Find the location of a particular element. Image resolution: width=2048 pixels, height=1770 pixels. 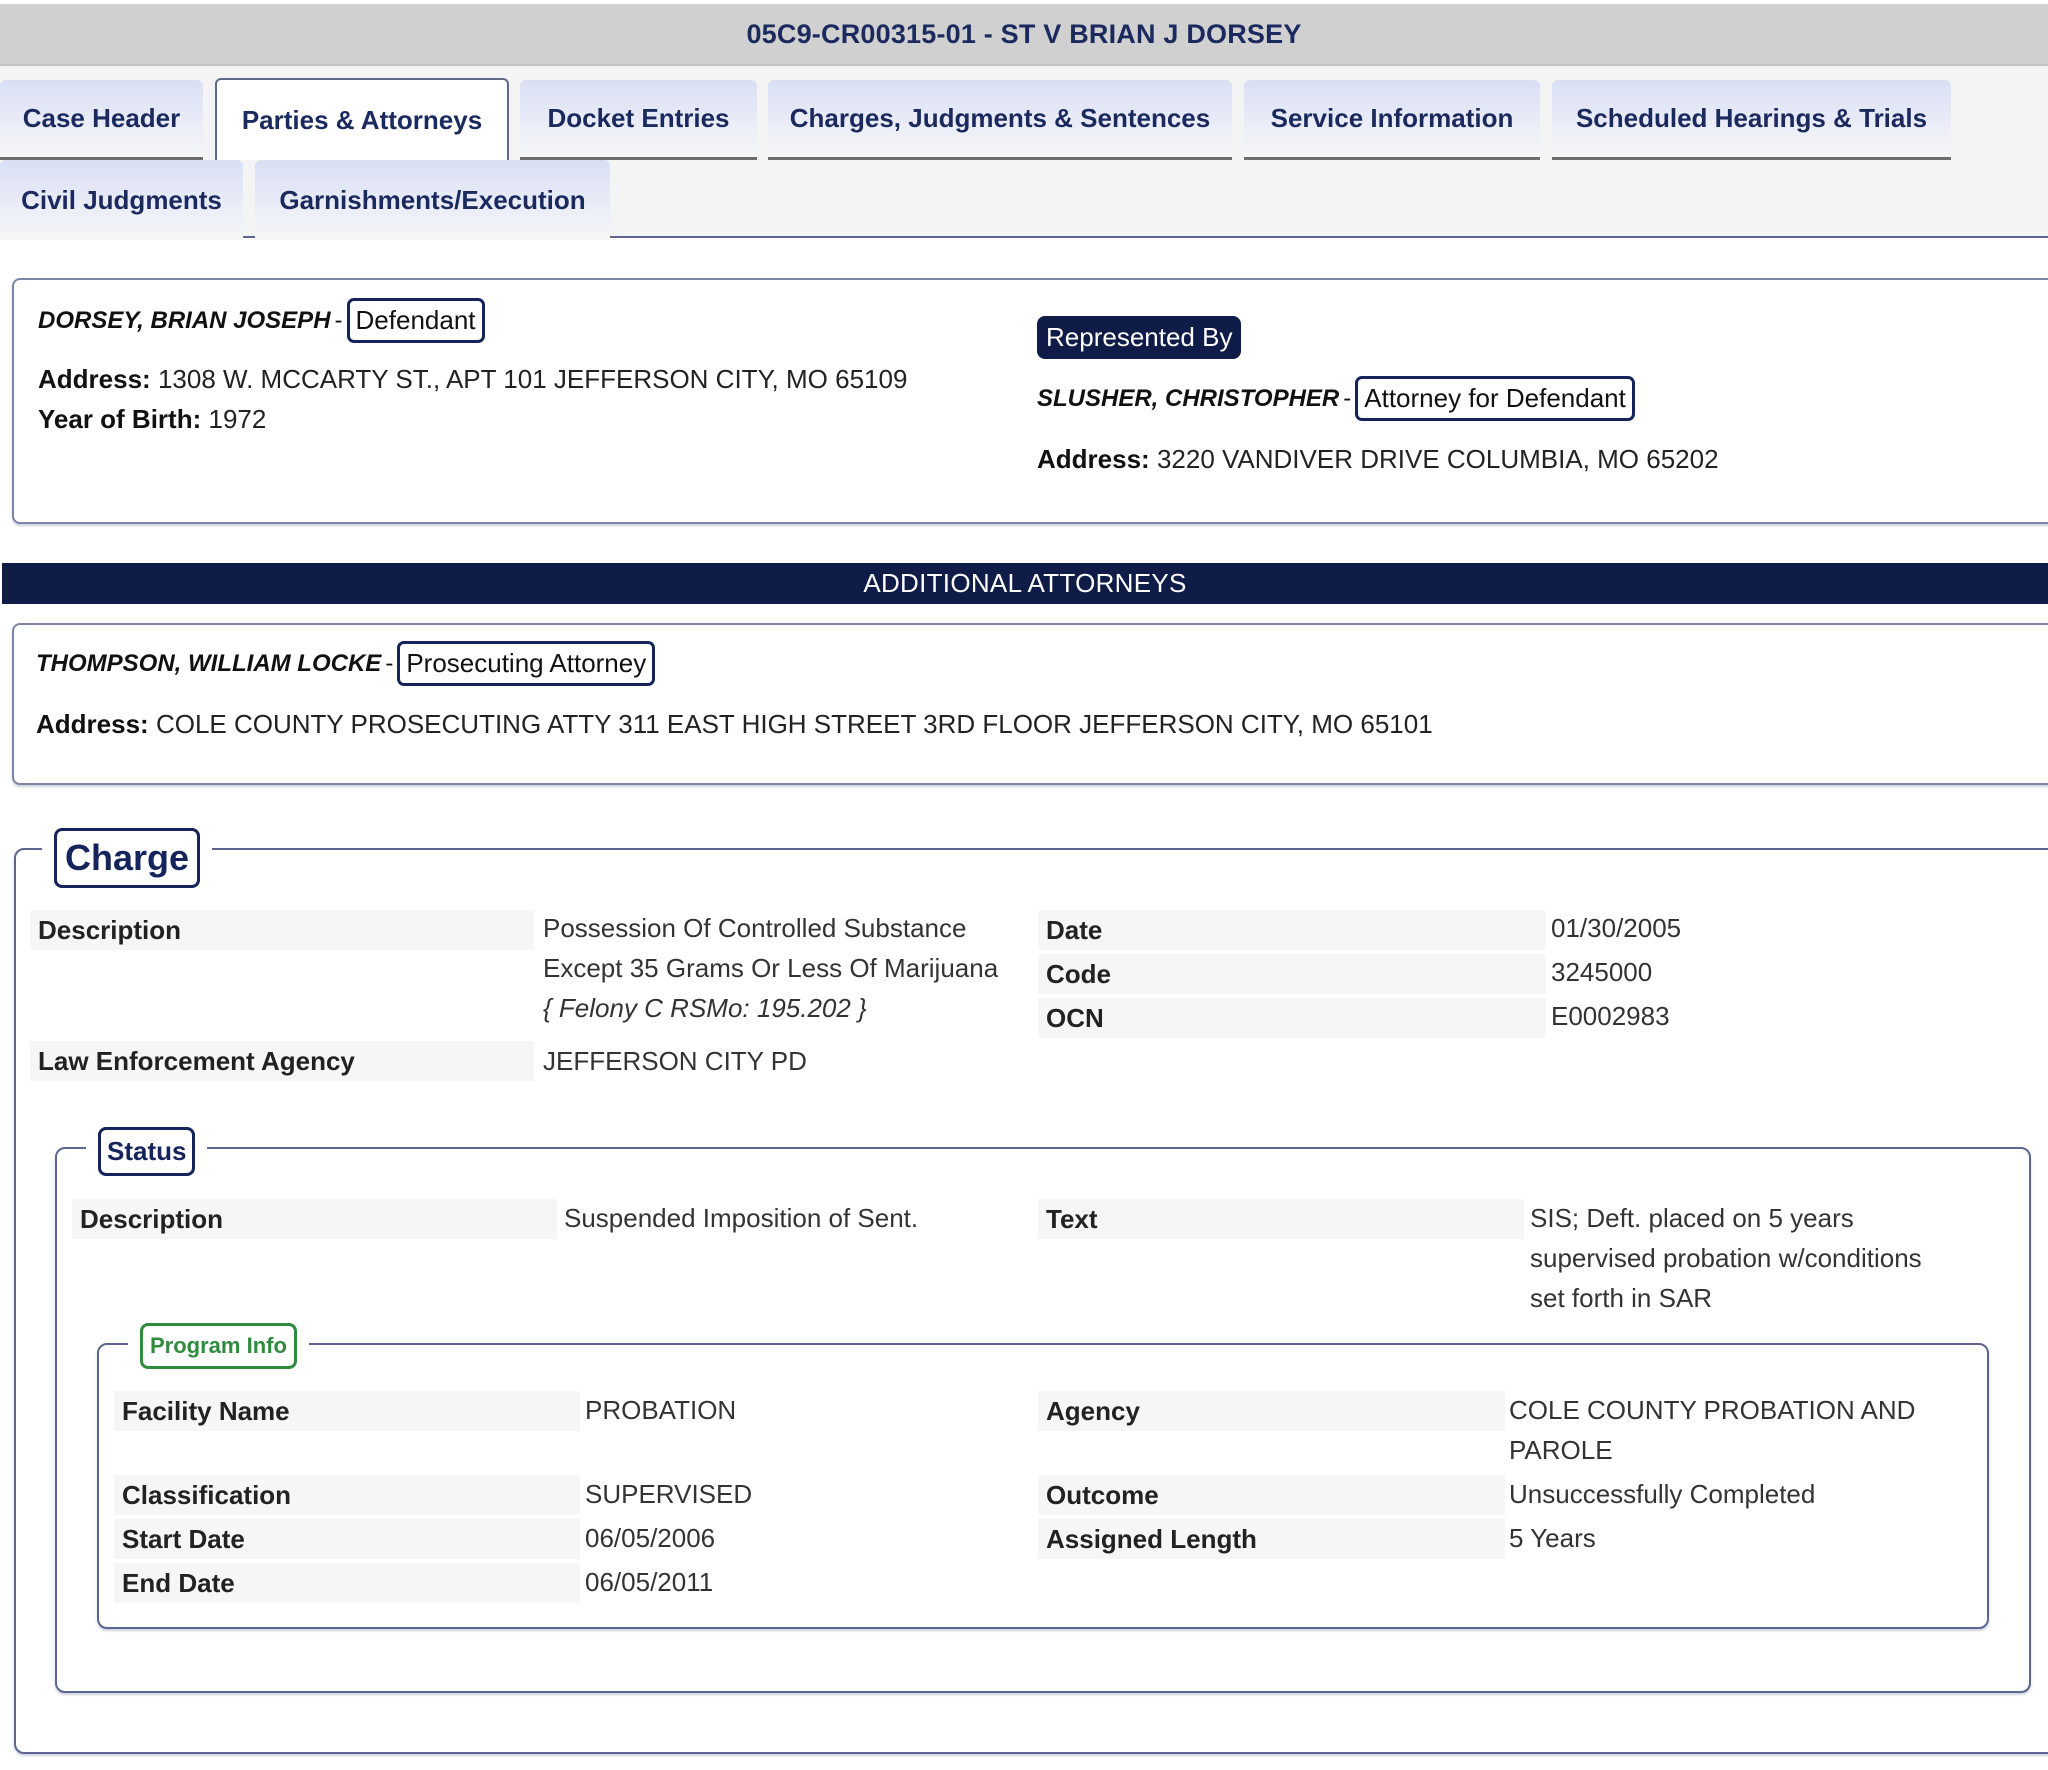

tab-label: Charges, Judgments & Sentences is located at coordinates (1000, 118).